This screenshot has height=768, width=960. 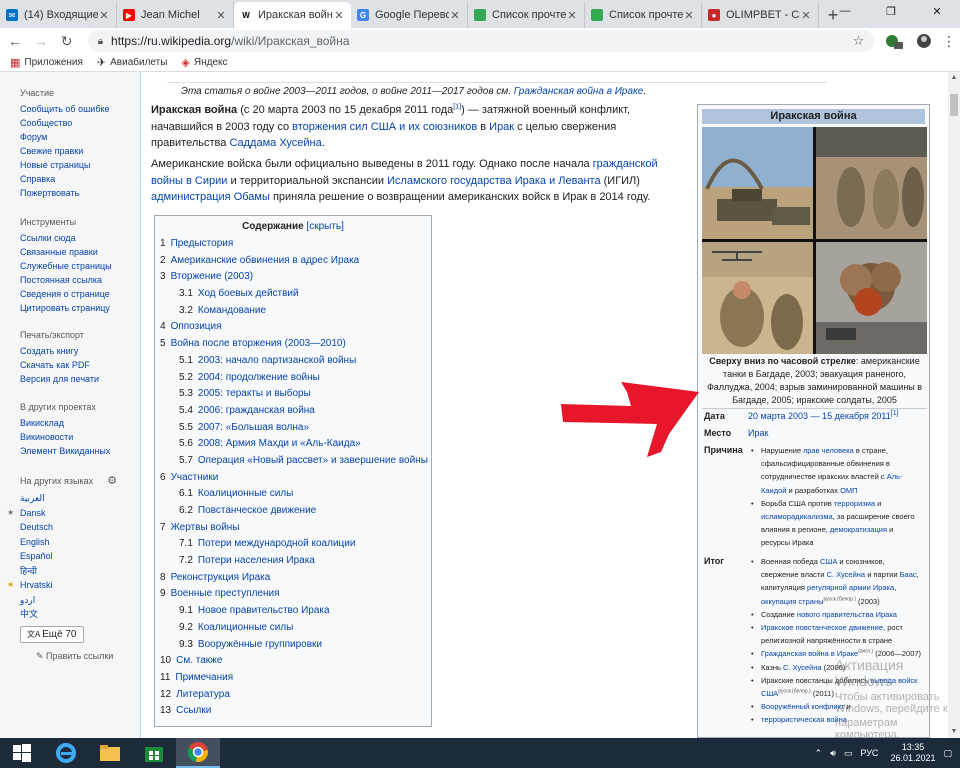 I want to click on link-isil: Исламского государства Ирака и Леванта, so click(x=493, y=181).